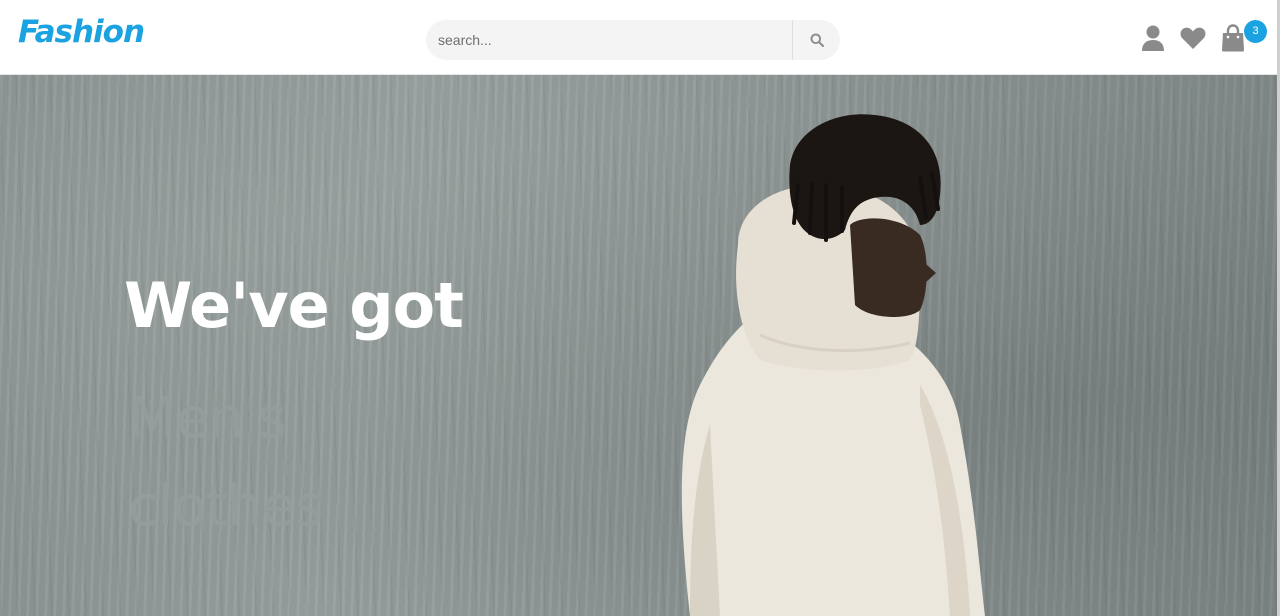  I want to click on site-header: Fashion 3, so click(640, 37).